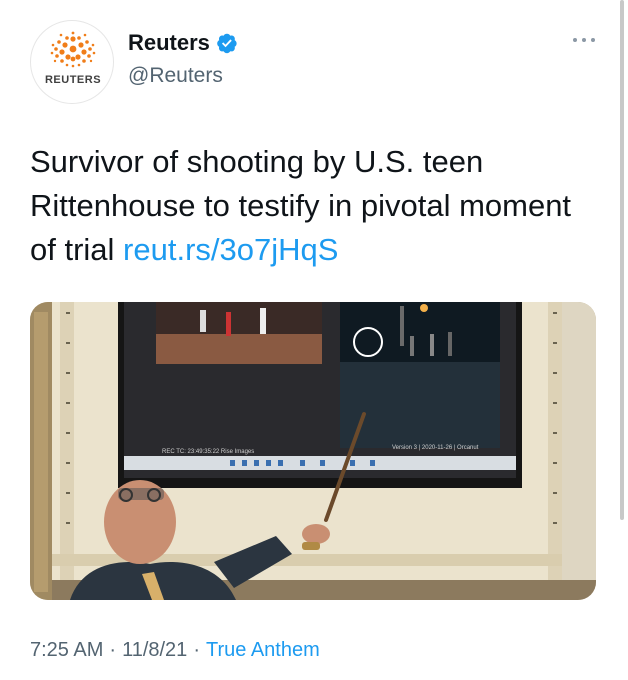 The image size is (628, 680). I want to click on more-horizontal-icon, so click(585, 40).